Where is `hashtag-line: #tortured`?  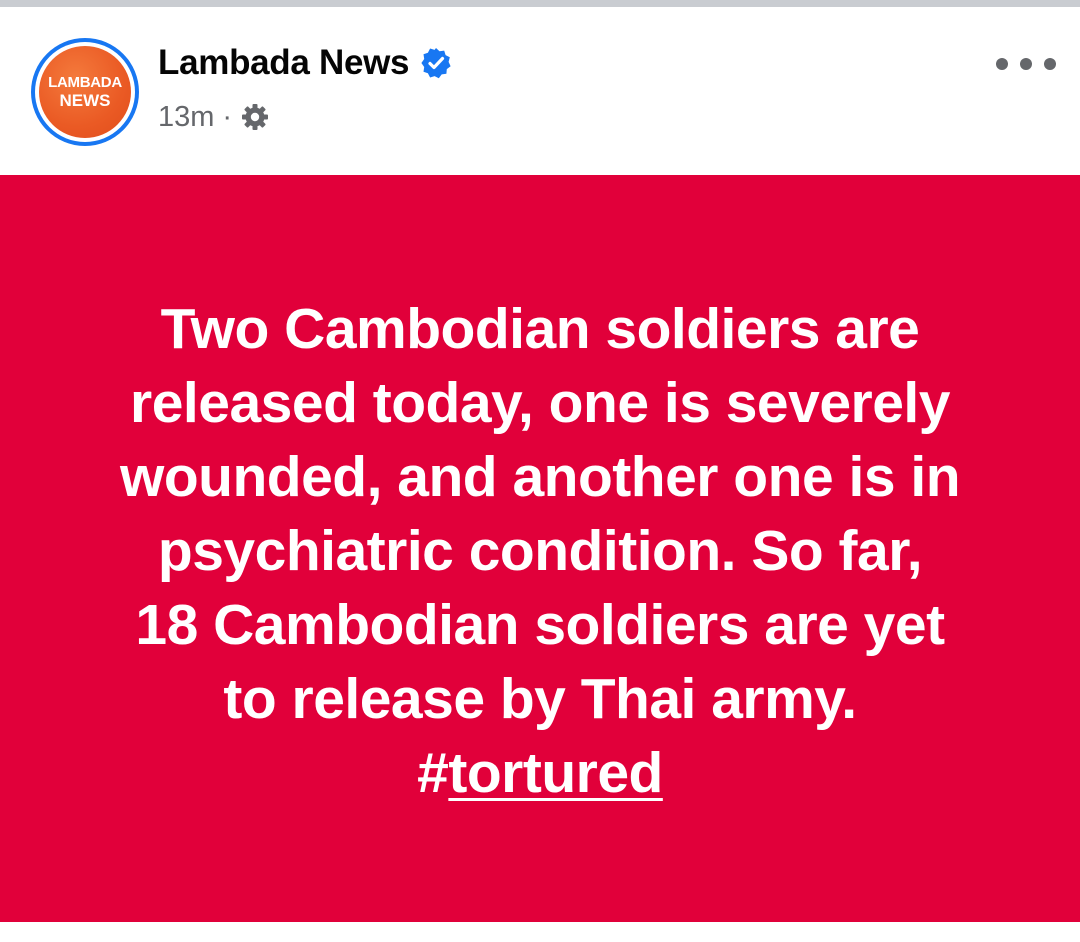 hashtag-line: #tortured is located at coordinates (540, 773).